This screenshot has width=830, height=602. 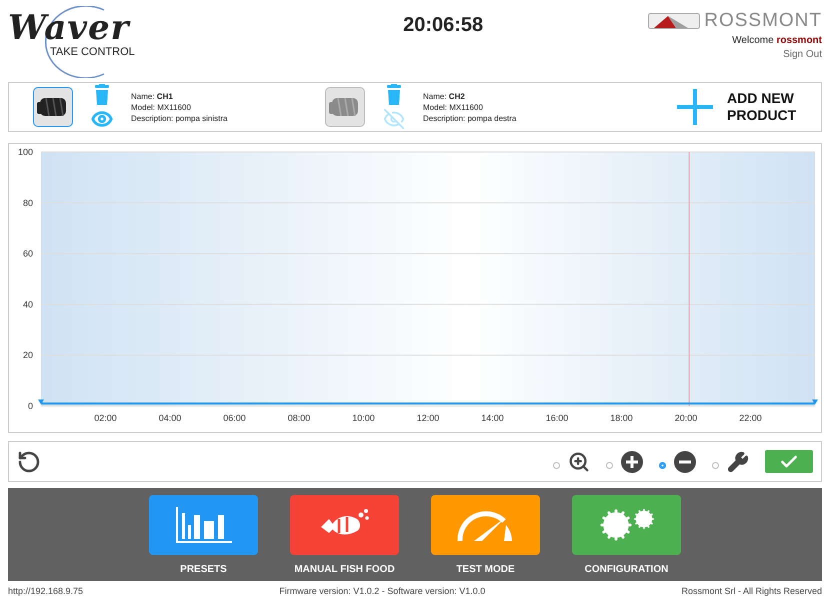 I want to click on brand-logo-icon, so click(x=674, y=21).